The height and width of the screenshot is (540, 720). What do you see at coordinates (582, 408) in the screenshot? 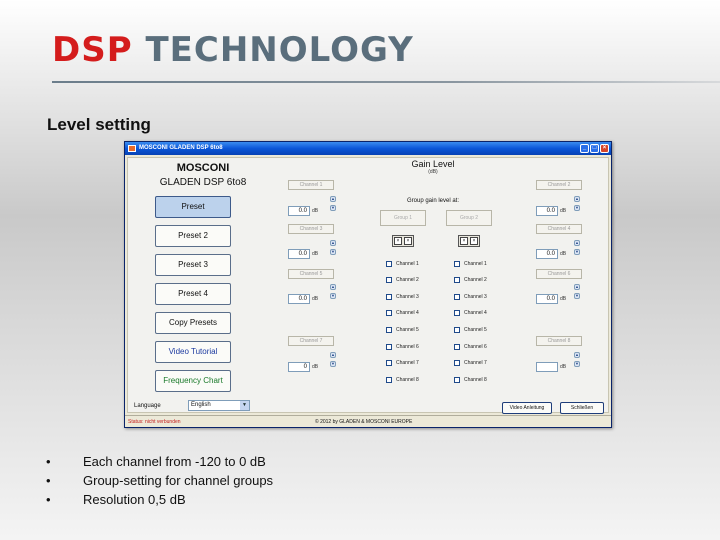
I see `close-window-button: Schließen` at bounding box center [582, 408].